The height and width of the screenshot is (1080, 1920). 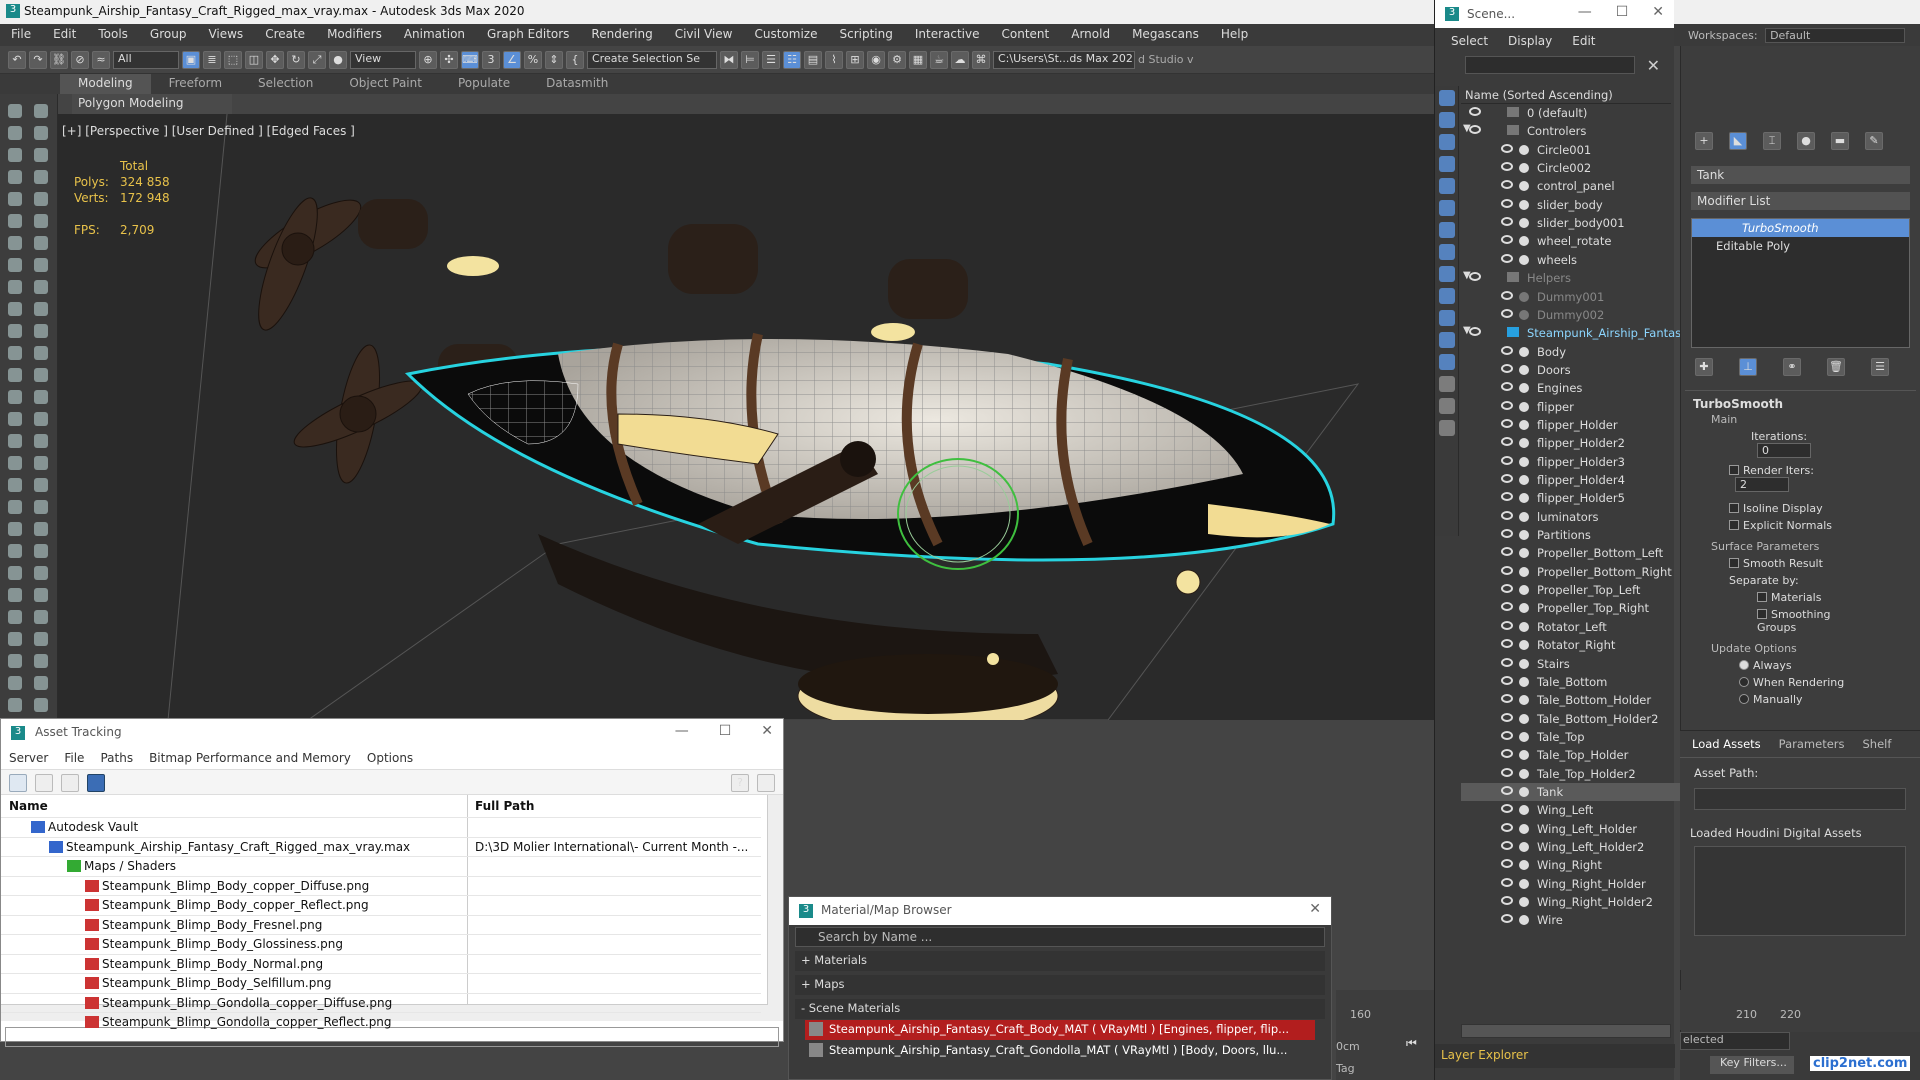 I want to click on object-row: Tale_Top_Holder, so click(x=1579, y=755).